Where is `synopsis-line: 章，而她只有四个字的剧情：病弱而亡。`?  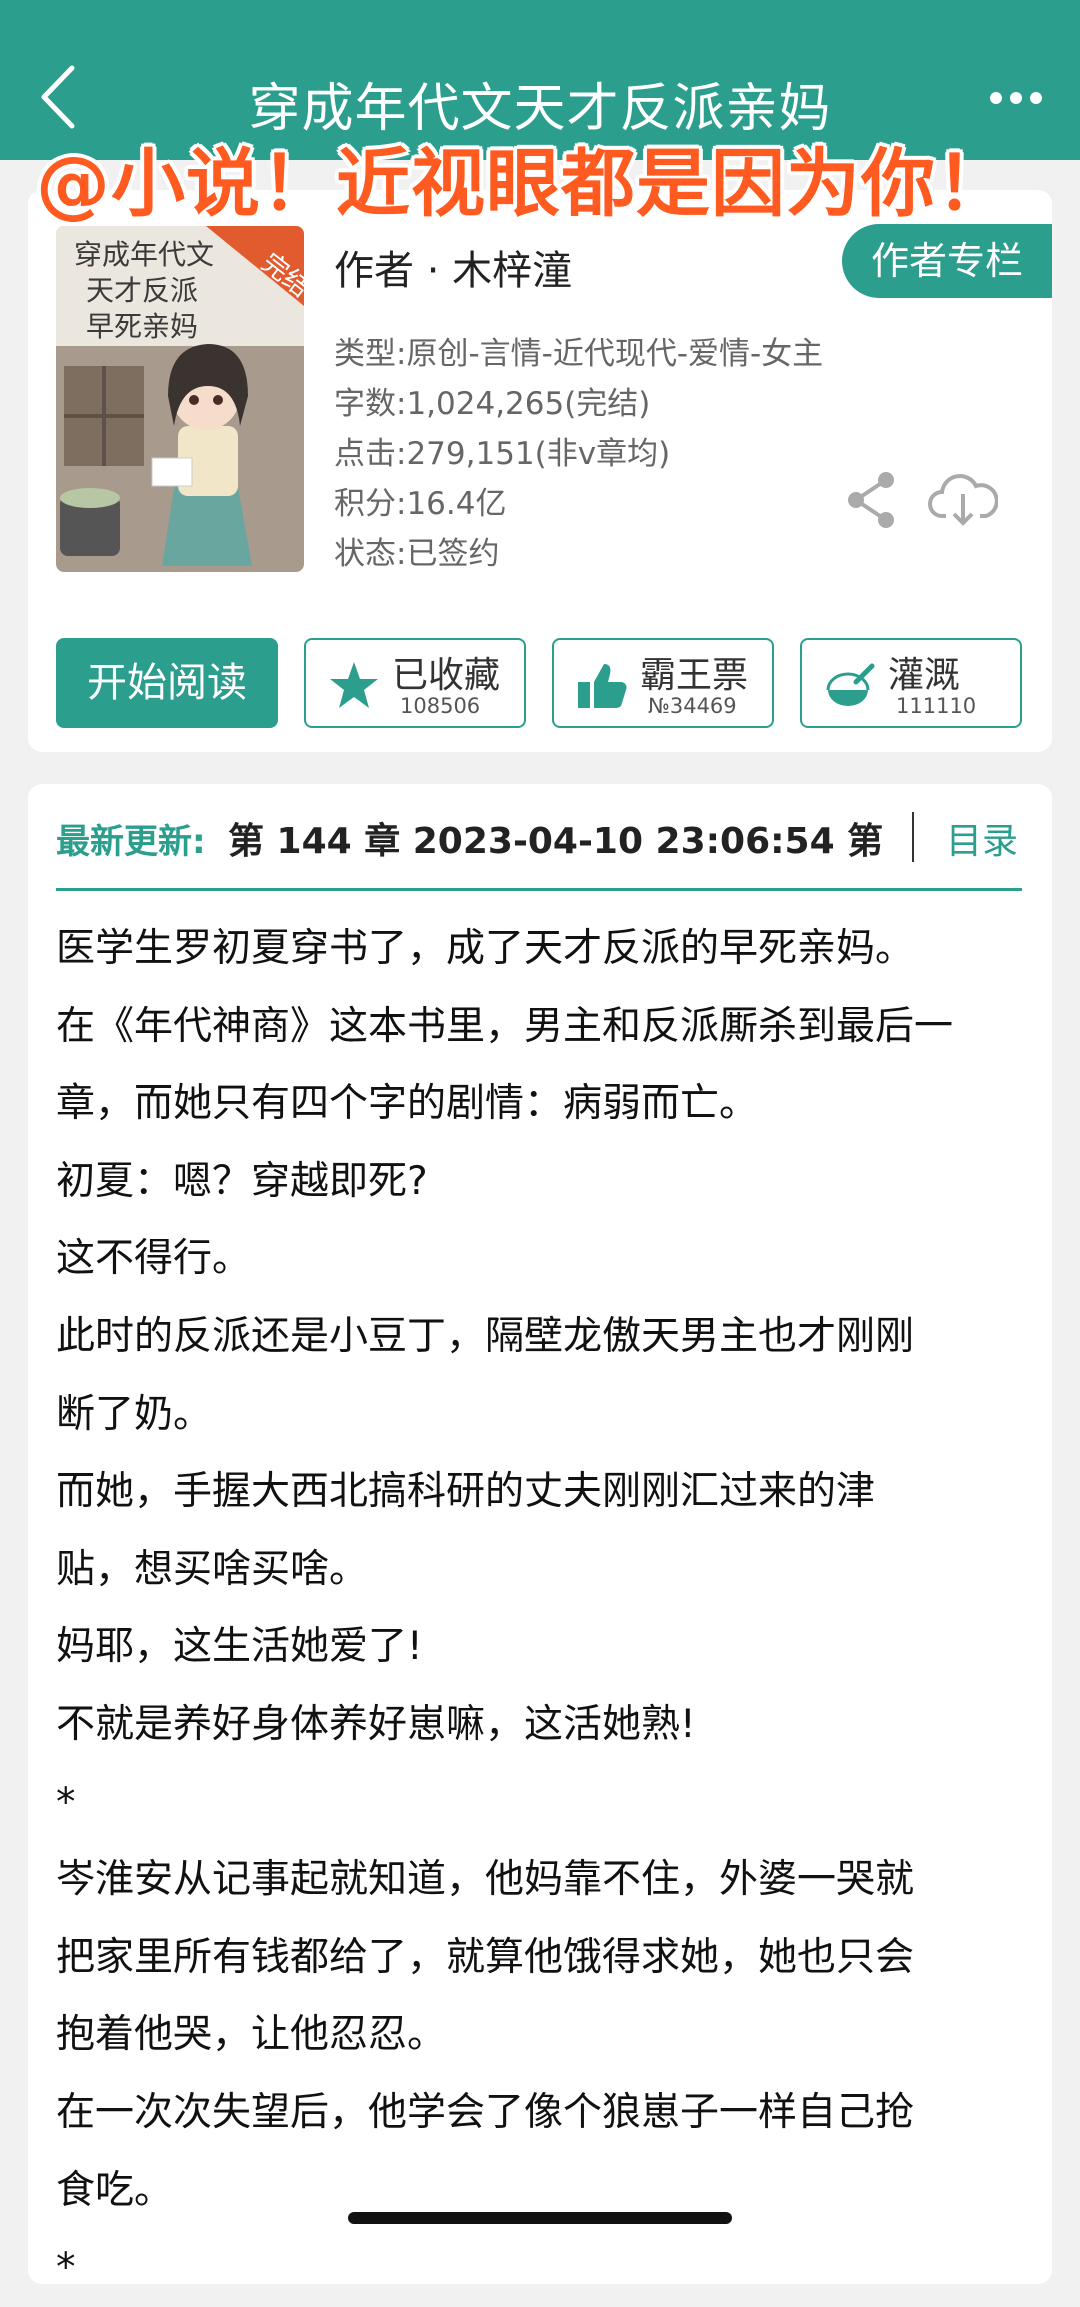
synopsis-line: 章，而她只有四个字的剧情：病弱而亡。 is located at coordinates (407, 1104).